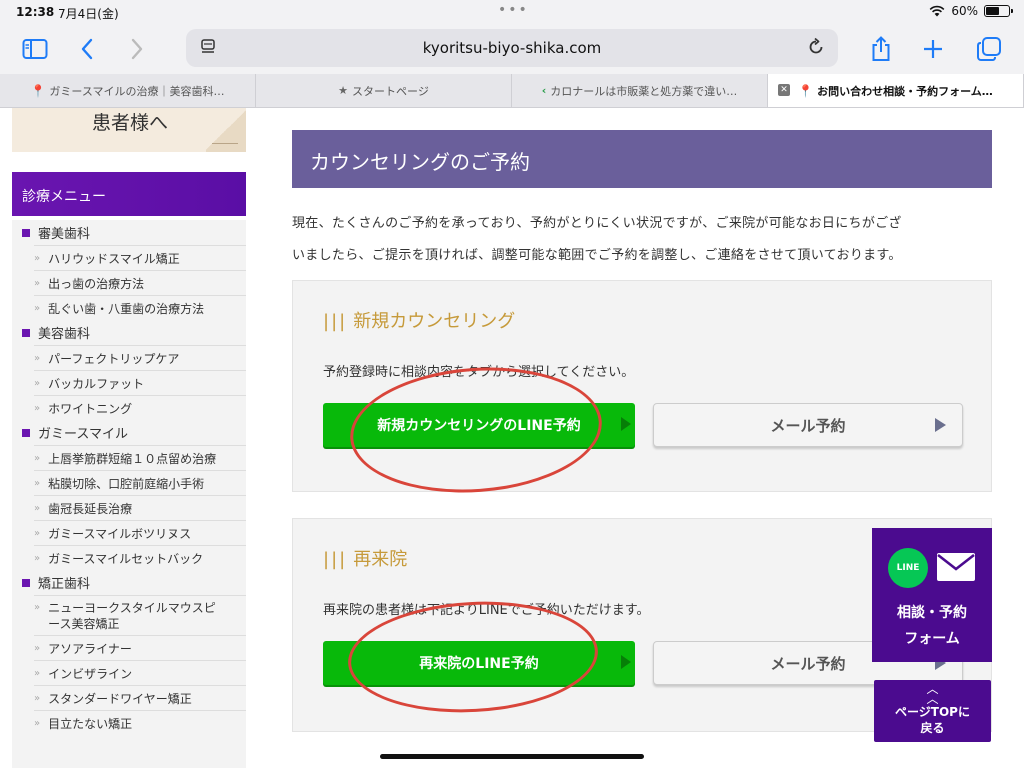  I want to click on item-label: スタンダードワイヤー矯正, so click(120, 698).